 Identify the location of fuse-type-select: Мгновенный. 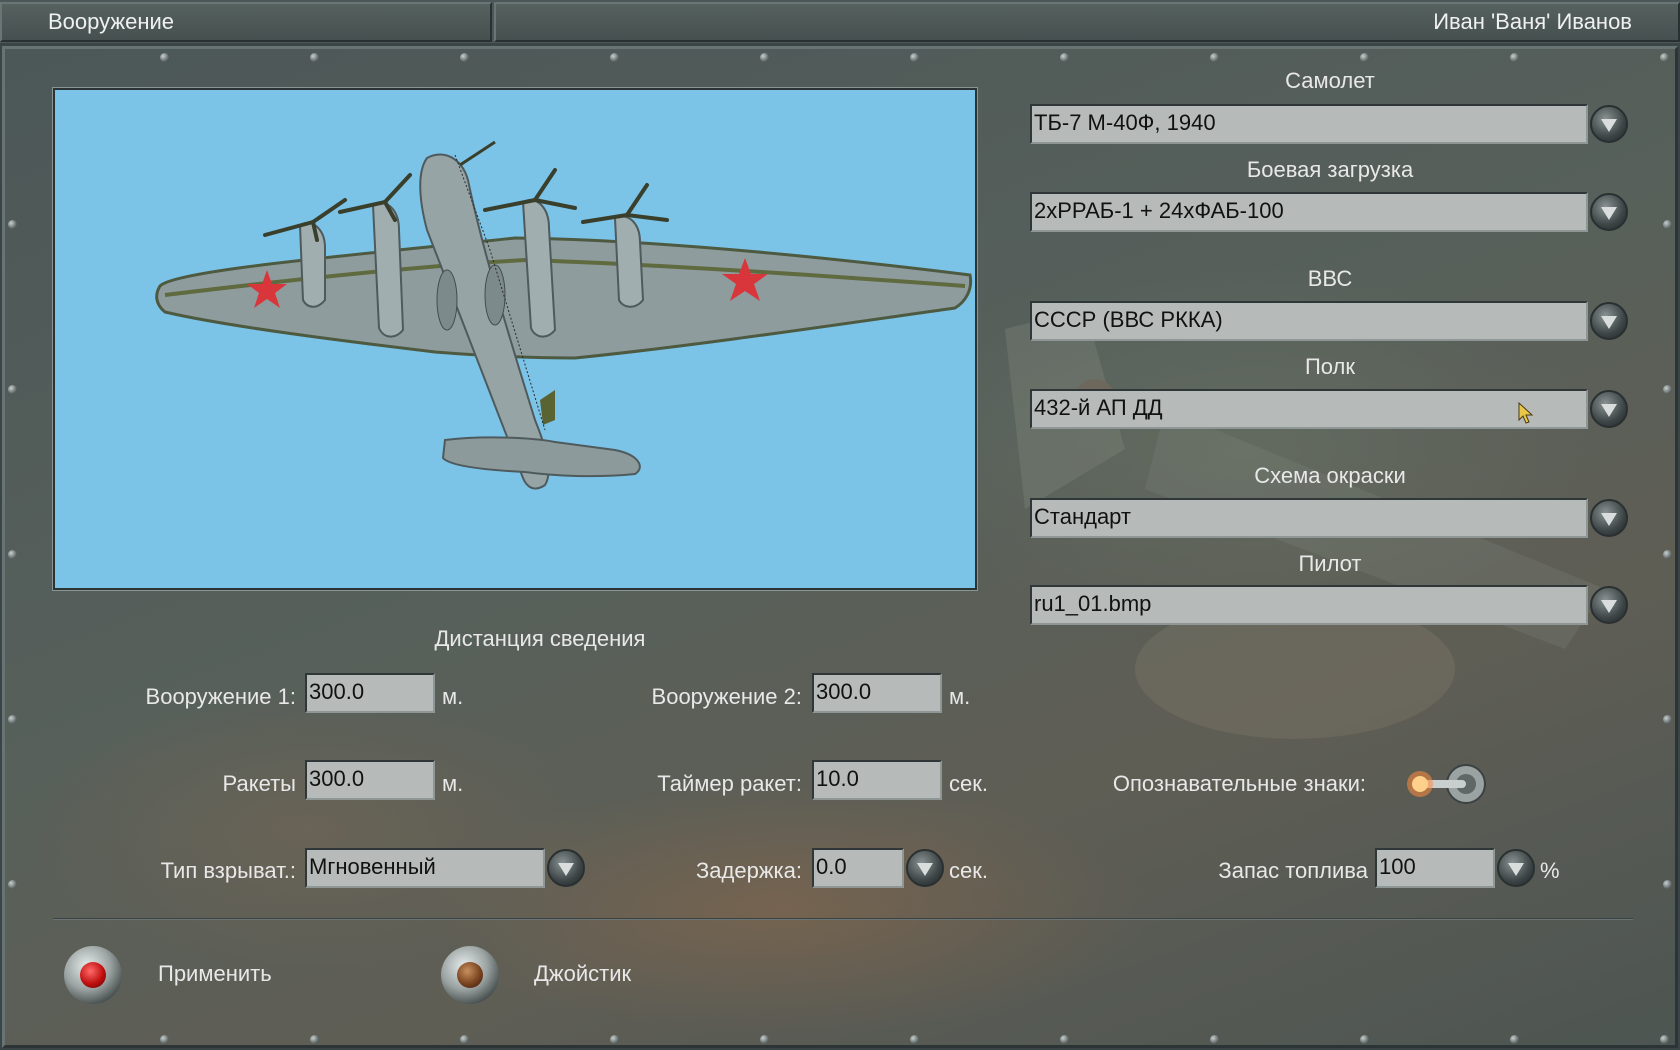
(425, 868).